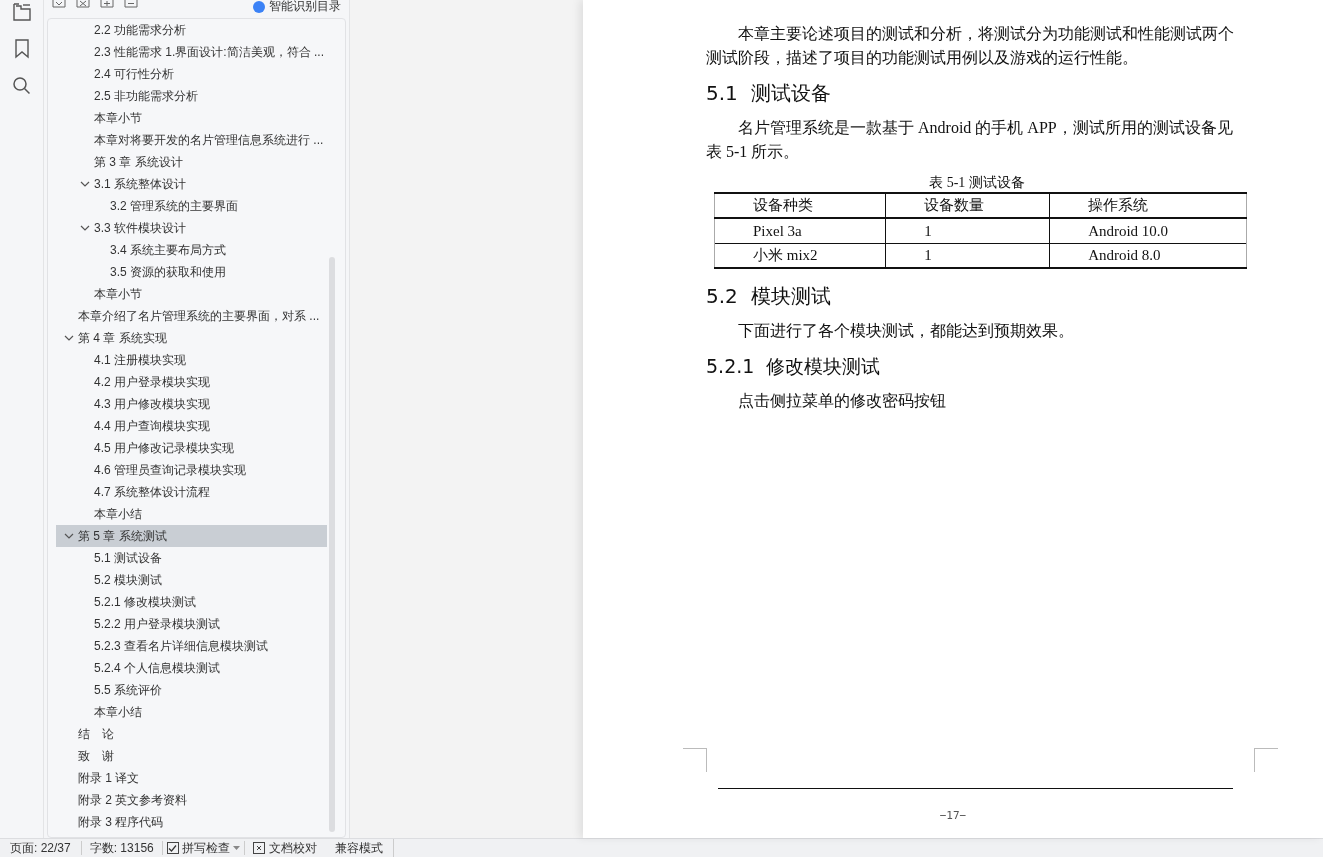 The width and height of the screenshot is (1323, 857). What do you see at coordinates (769, 296) in the screenshot?
I see `section-heading: 5.2 模块测试` at bounding box center [769, 296].